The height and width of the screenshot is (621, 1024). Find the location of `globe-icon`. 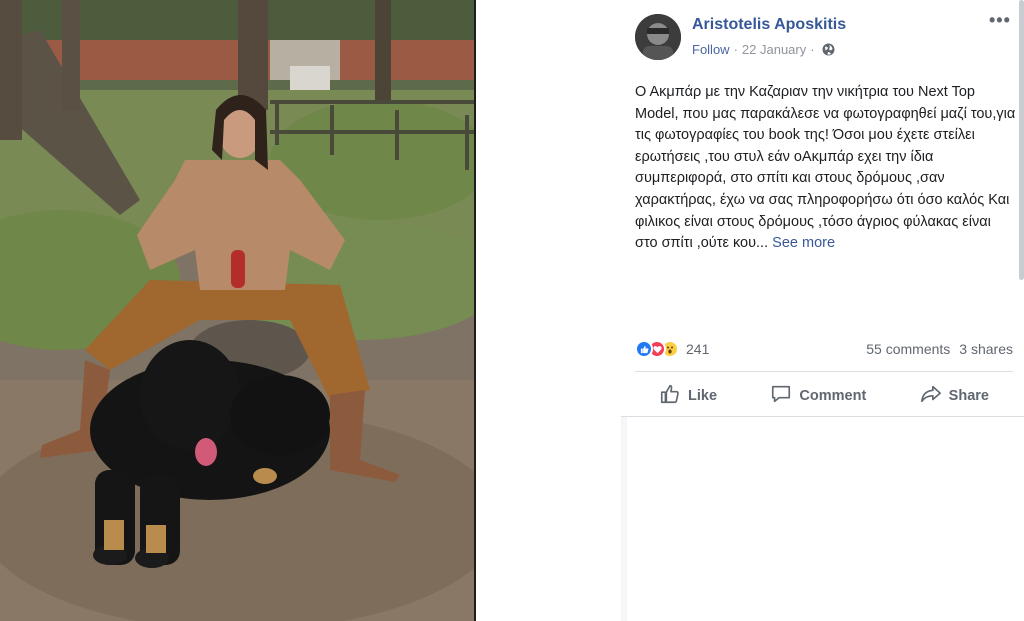

globe-icon is located at coordinates (828, 49).